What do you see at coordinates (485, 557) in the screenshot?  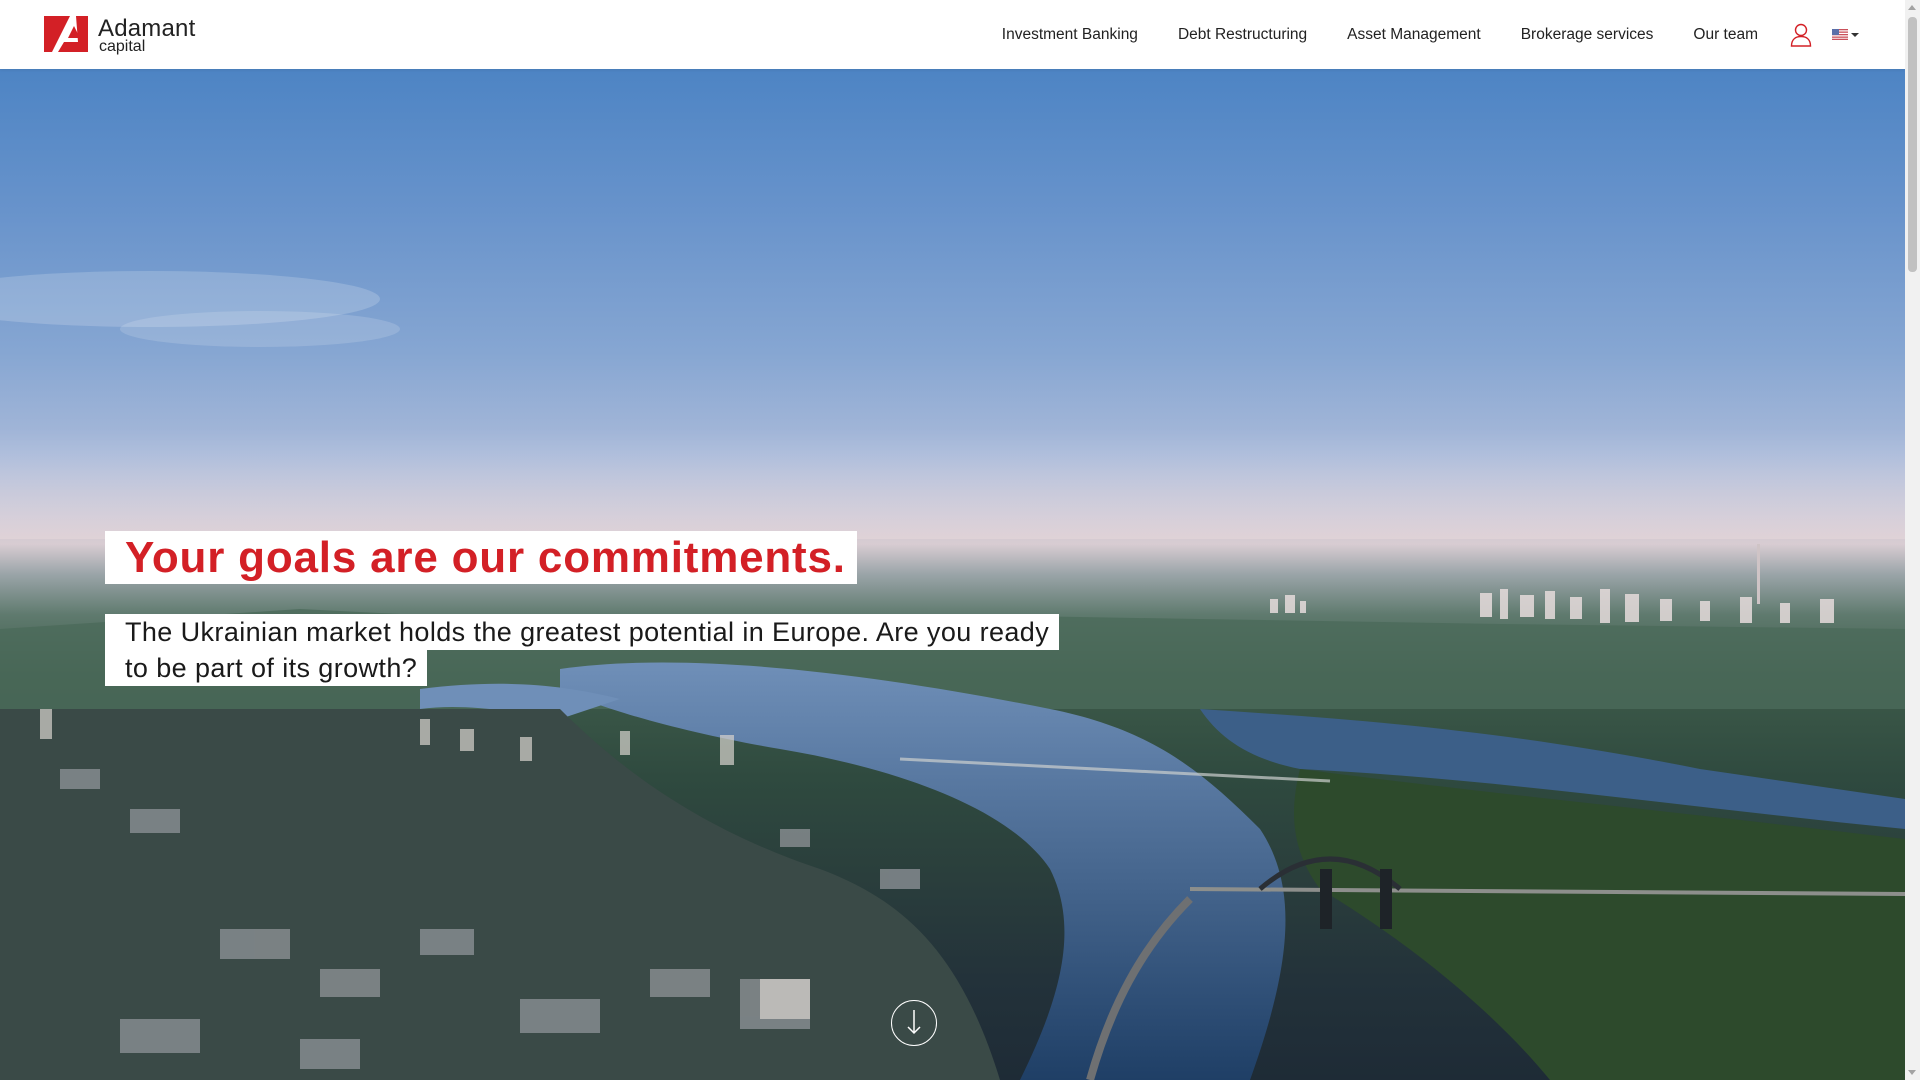 I see `hero-headline: Your goals are our commitments.` at bounding box center [485, 557].